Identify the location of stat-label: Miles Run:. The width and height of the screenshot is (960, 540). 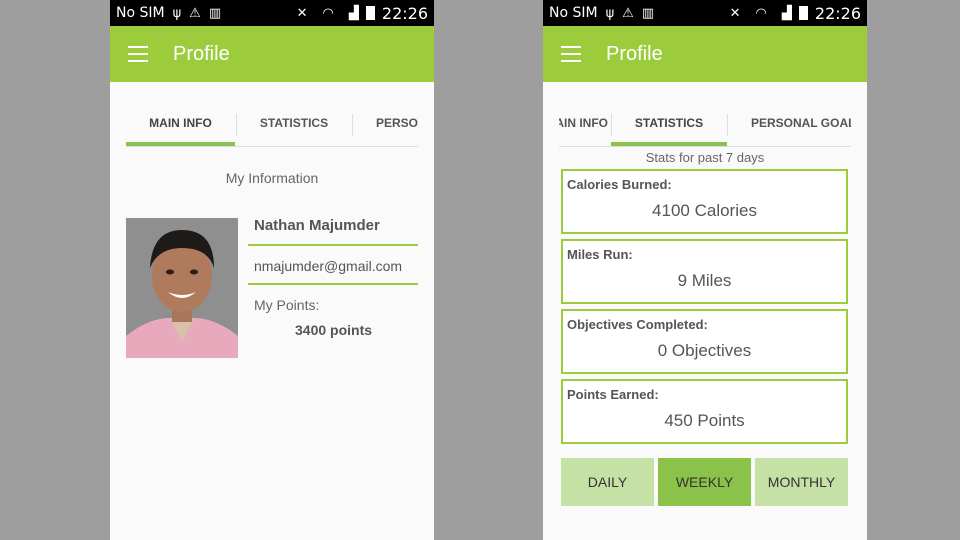
(600, 254).